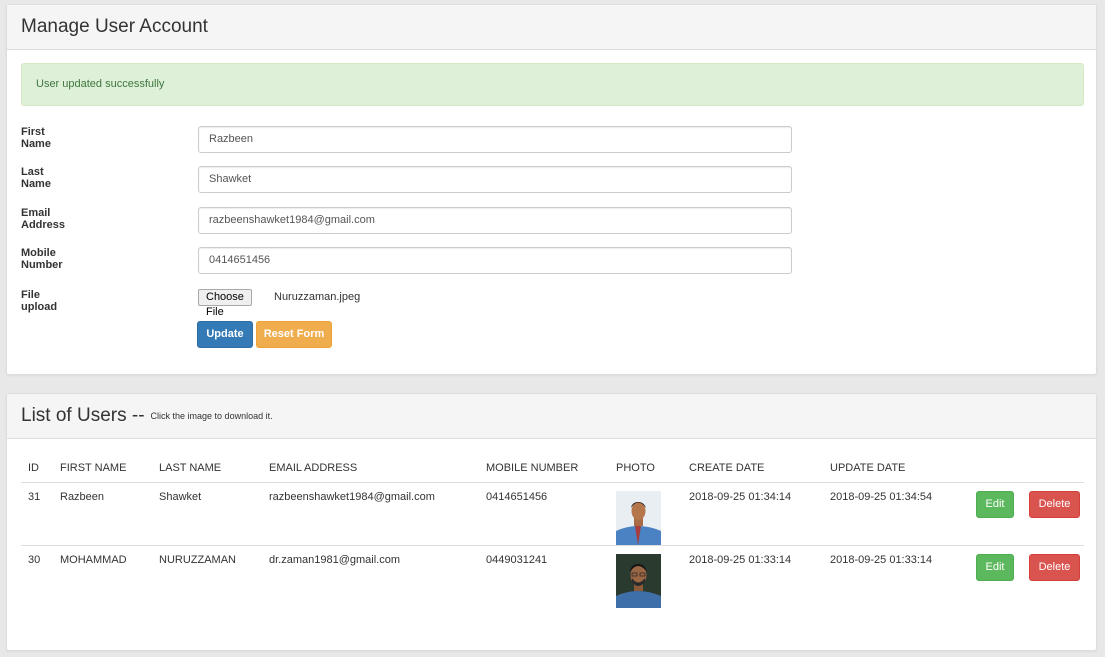  I want to click on cell-email: dr.zaman1981@gmail.com, so click(335, 560).